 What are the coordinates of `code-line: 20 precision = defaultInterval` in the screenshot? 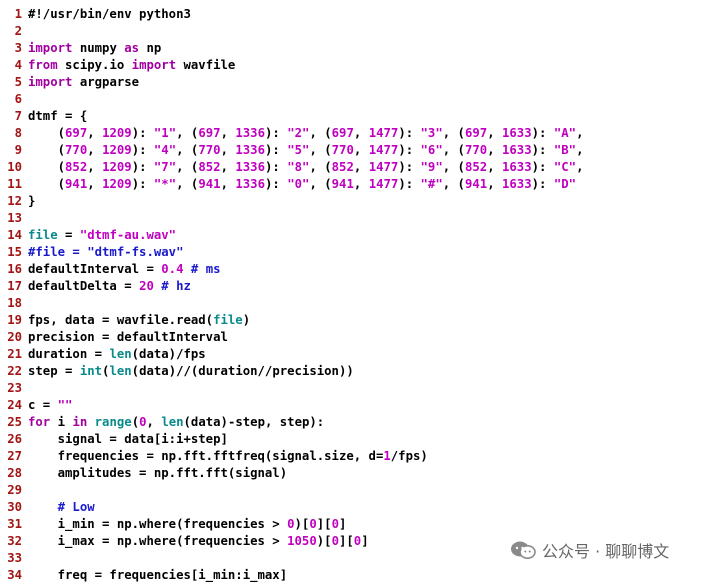 It's located at (114, 337).